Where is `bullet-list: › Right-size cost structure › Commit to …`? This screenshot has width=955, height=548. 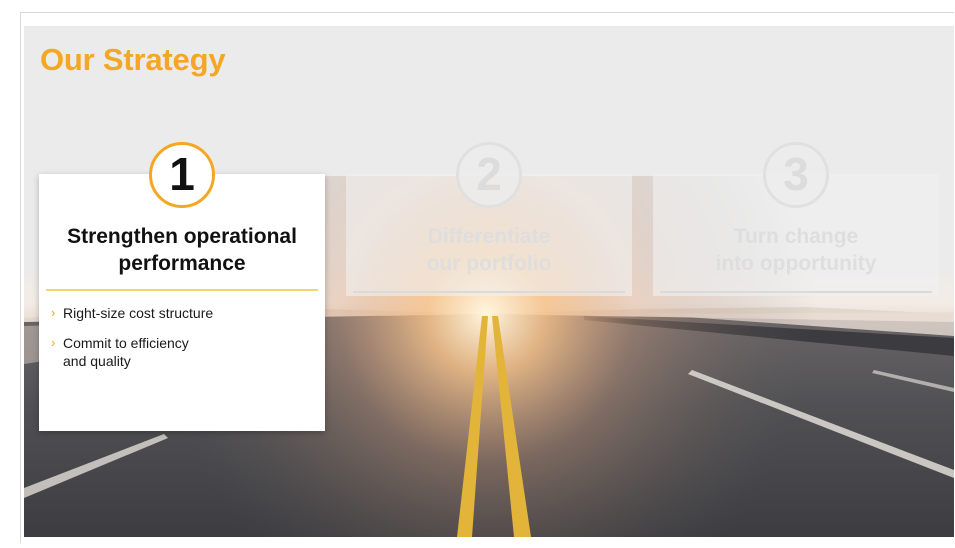
bullet-list: › Right-size cost structure › Commit to … is located at coordinates (147, 343).